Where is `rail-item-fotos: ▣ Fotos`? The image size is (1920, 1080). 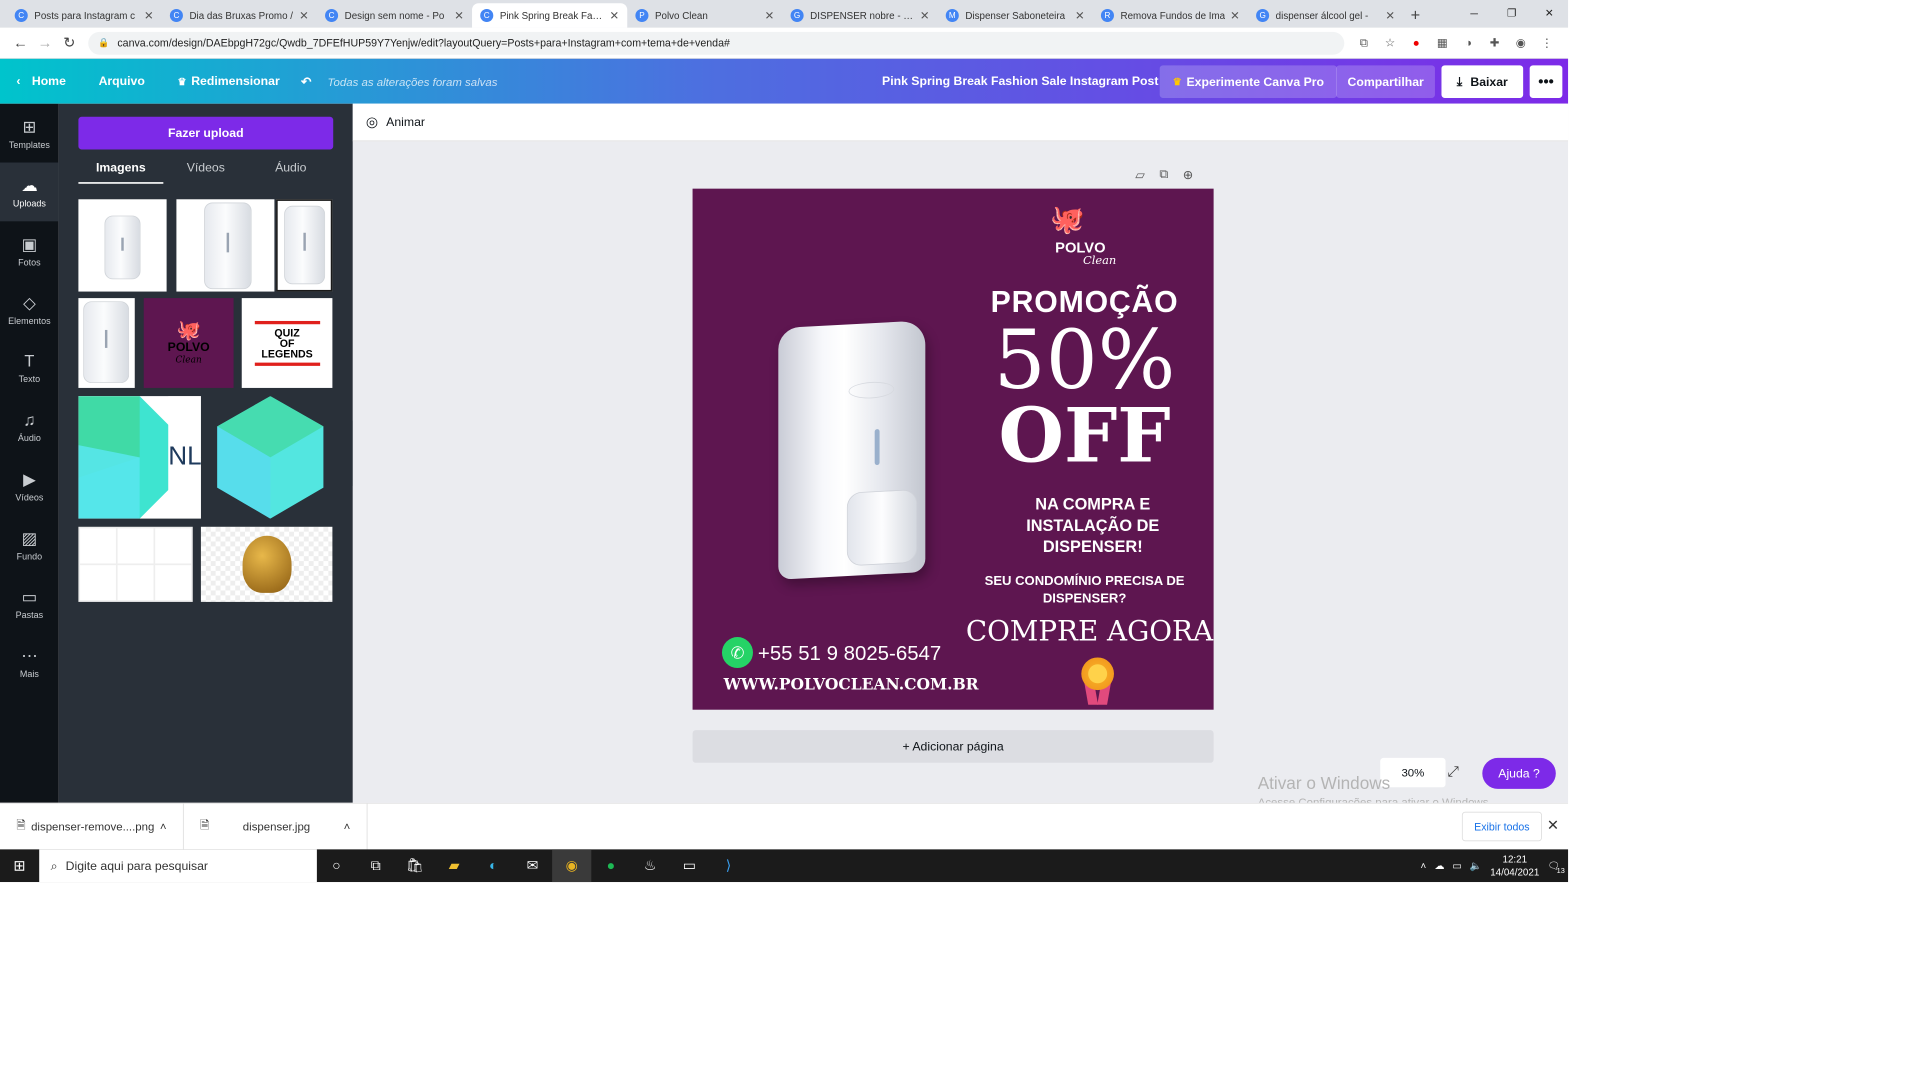
rail-item-fotos: ▣ Fotos is located at coordinates (29, 250).